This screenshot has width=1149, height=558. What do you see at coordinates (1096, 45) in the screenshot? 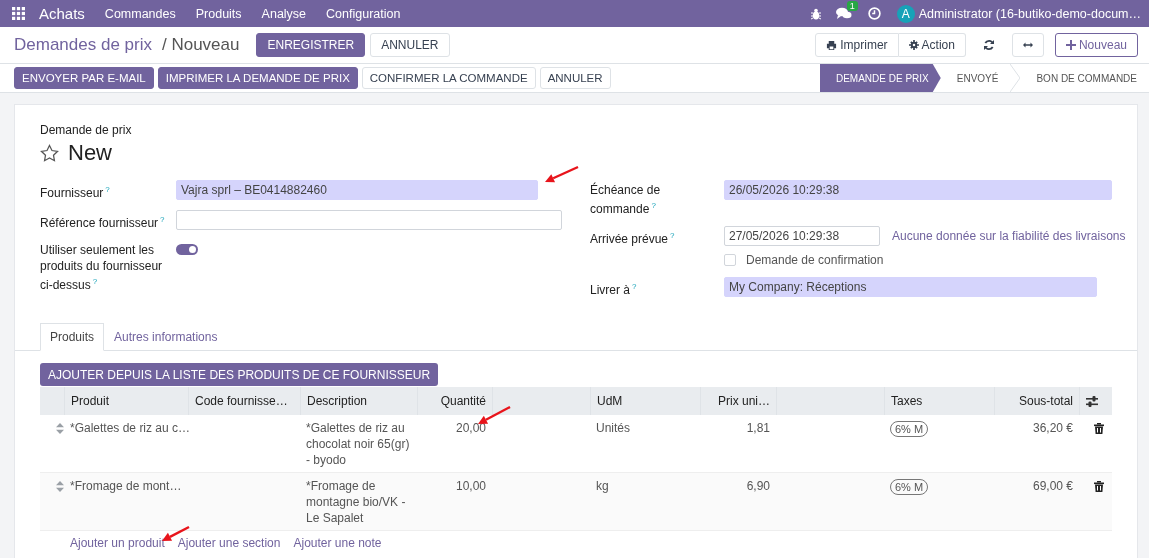
I see `new-button: Nouveau` at bounding box center [1096, 45].